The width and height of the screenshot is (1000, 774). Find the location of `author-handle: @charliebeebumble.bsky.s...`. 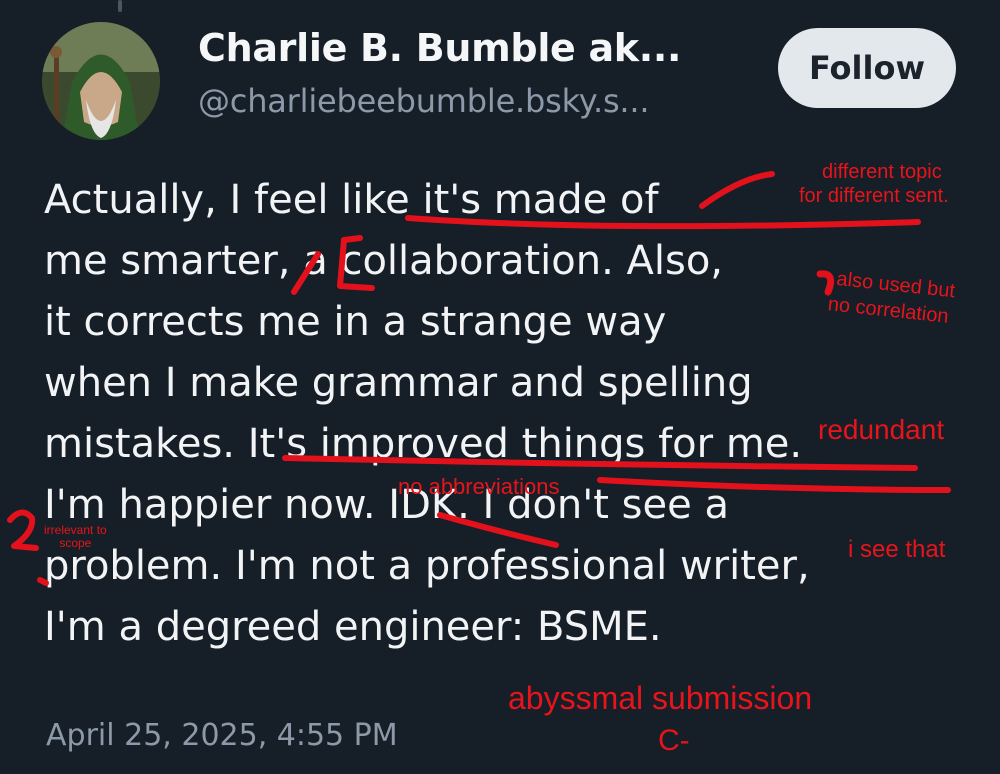

author-handle: @charliebeebumble.bsky.s... is located at coordinates (424, 101).